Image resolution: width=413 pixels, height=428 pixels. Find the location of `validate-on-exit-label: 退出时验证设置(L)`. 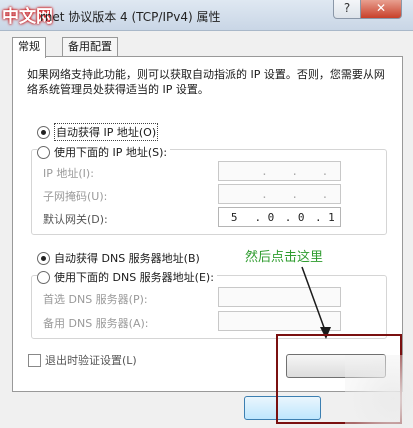

validate-on-exit-label: 退出时验证设置(L) is located at coordinates (91, 360).